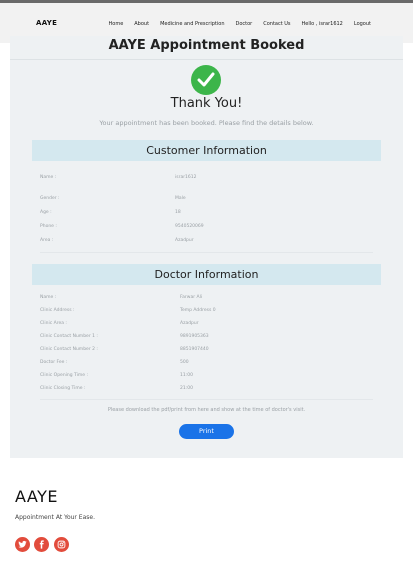 The image size is (413, 573). I want to click on customer-row: Area : Azadpur, so click(205, 242).